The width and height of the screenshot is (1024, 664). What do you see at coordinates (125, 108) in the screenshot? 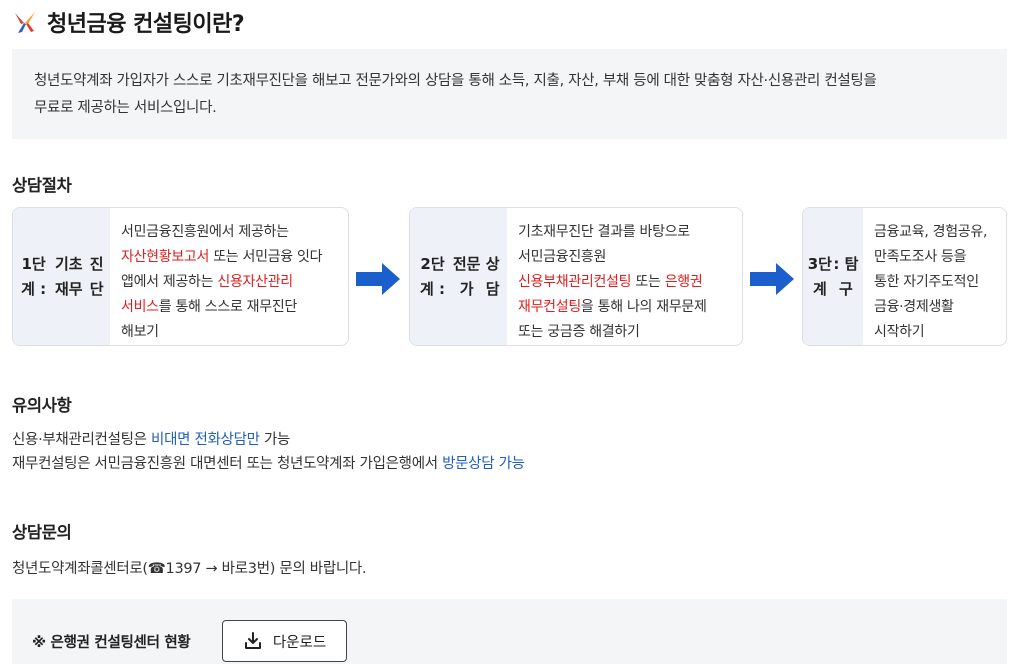
I see `intro-line-2: 무료로 제공하는 서비스입니다.` at bounding box center [125, 108].